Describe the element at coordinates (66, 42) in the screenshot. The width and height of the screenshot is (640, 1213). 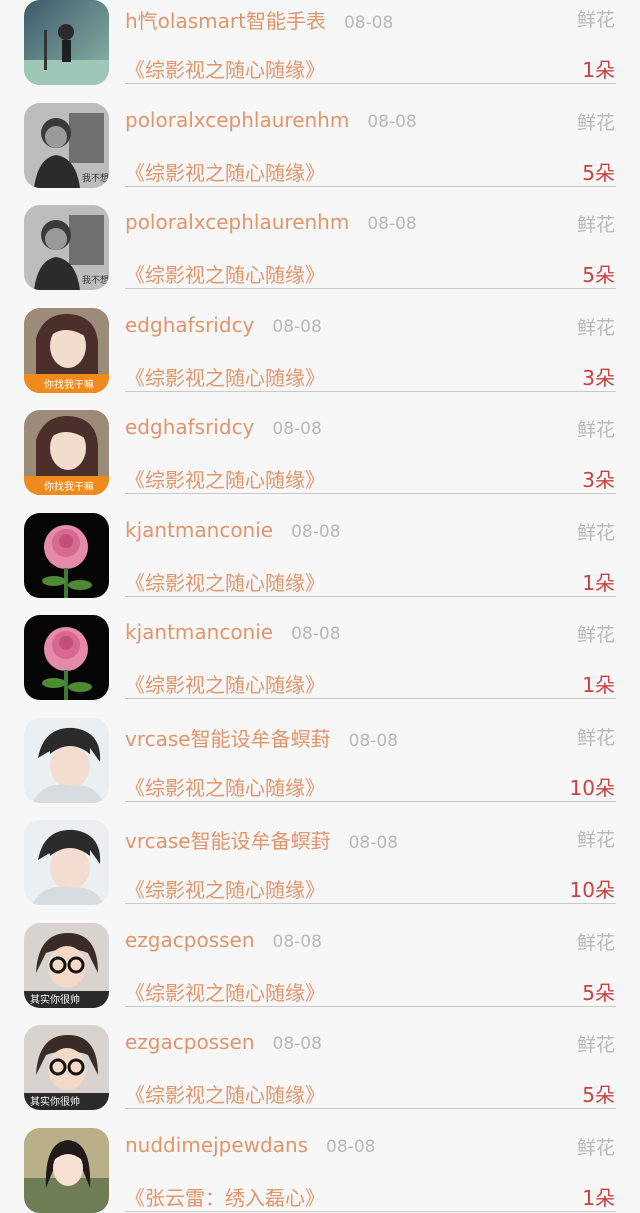
I see `girl-dark-scene-icon` at that location.